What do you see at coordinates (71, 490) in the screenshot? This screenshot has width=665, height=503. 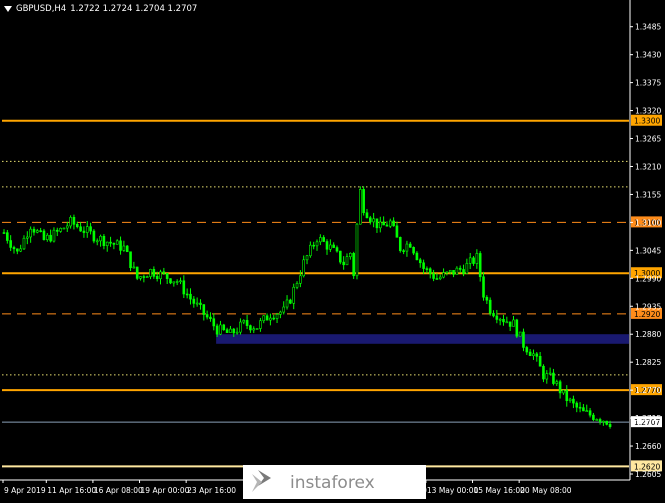 I see `x-tick-label: 11 Apr 16:00` at bounding box center [71, 490].